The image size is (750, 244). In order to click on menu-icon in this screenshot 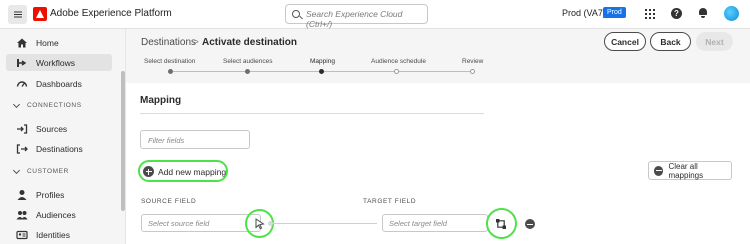, I will do `click(17, 14)`.